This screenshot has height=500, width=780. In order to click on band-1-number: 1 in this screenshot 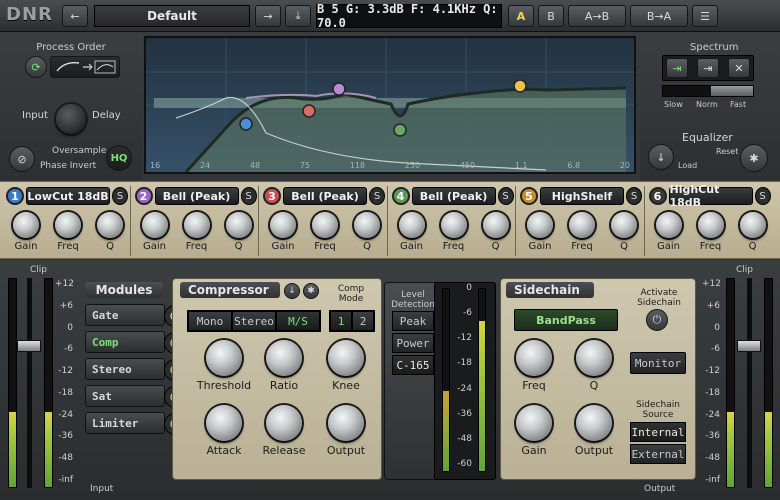, I will do `click(15, 196)`.